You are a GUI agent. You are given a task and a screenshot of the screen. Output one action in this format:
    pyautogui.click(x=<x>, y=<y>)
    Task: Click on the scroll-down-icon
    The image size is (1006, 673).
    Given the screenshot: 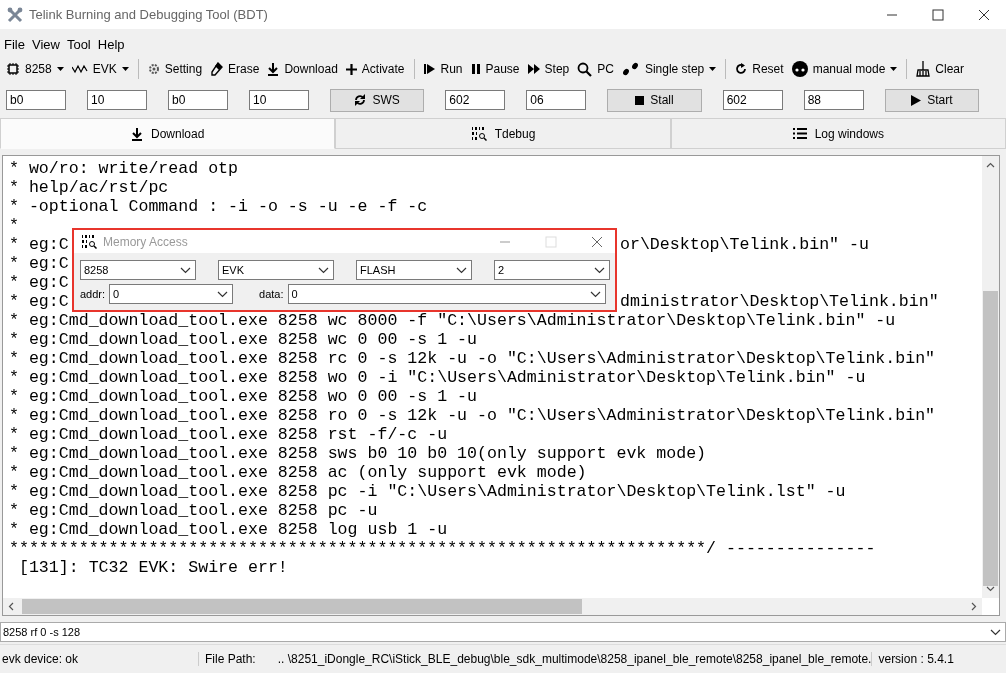 What is the action you would take?
    pyautogui.click(x=990, y=589)
    